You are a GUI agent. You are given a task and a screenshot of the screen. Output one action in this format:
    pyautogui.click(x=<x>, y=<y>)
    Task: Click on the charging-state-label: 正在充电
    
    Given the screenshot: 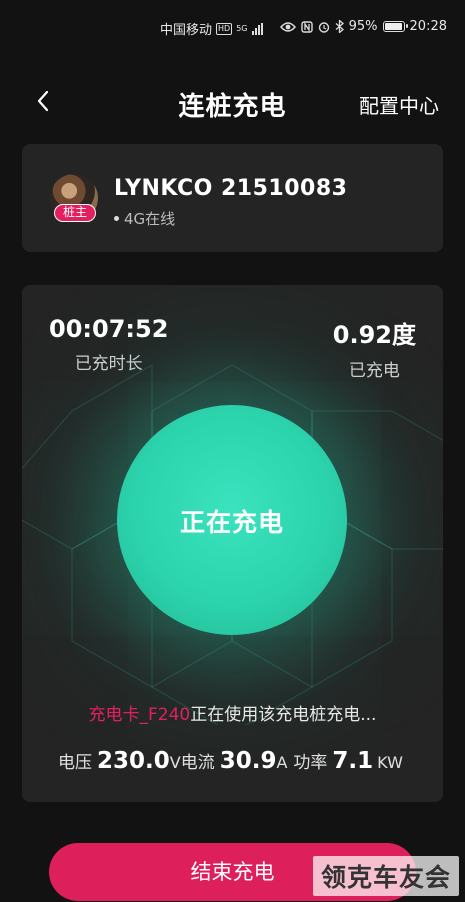 What is the action you would take?
    pyautogui.click(x=231, y=522)
    